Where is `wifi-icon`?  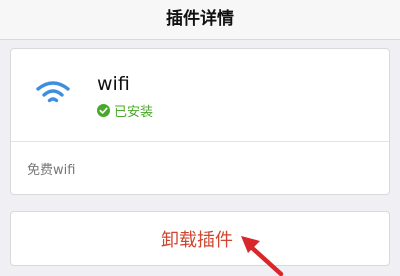
wifi-icon is located at coordinates (53, 92).